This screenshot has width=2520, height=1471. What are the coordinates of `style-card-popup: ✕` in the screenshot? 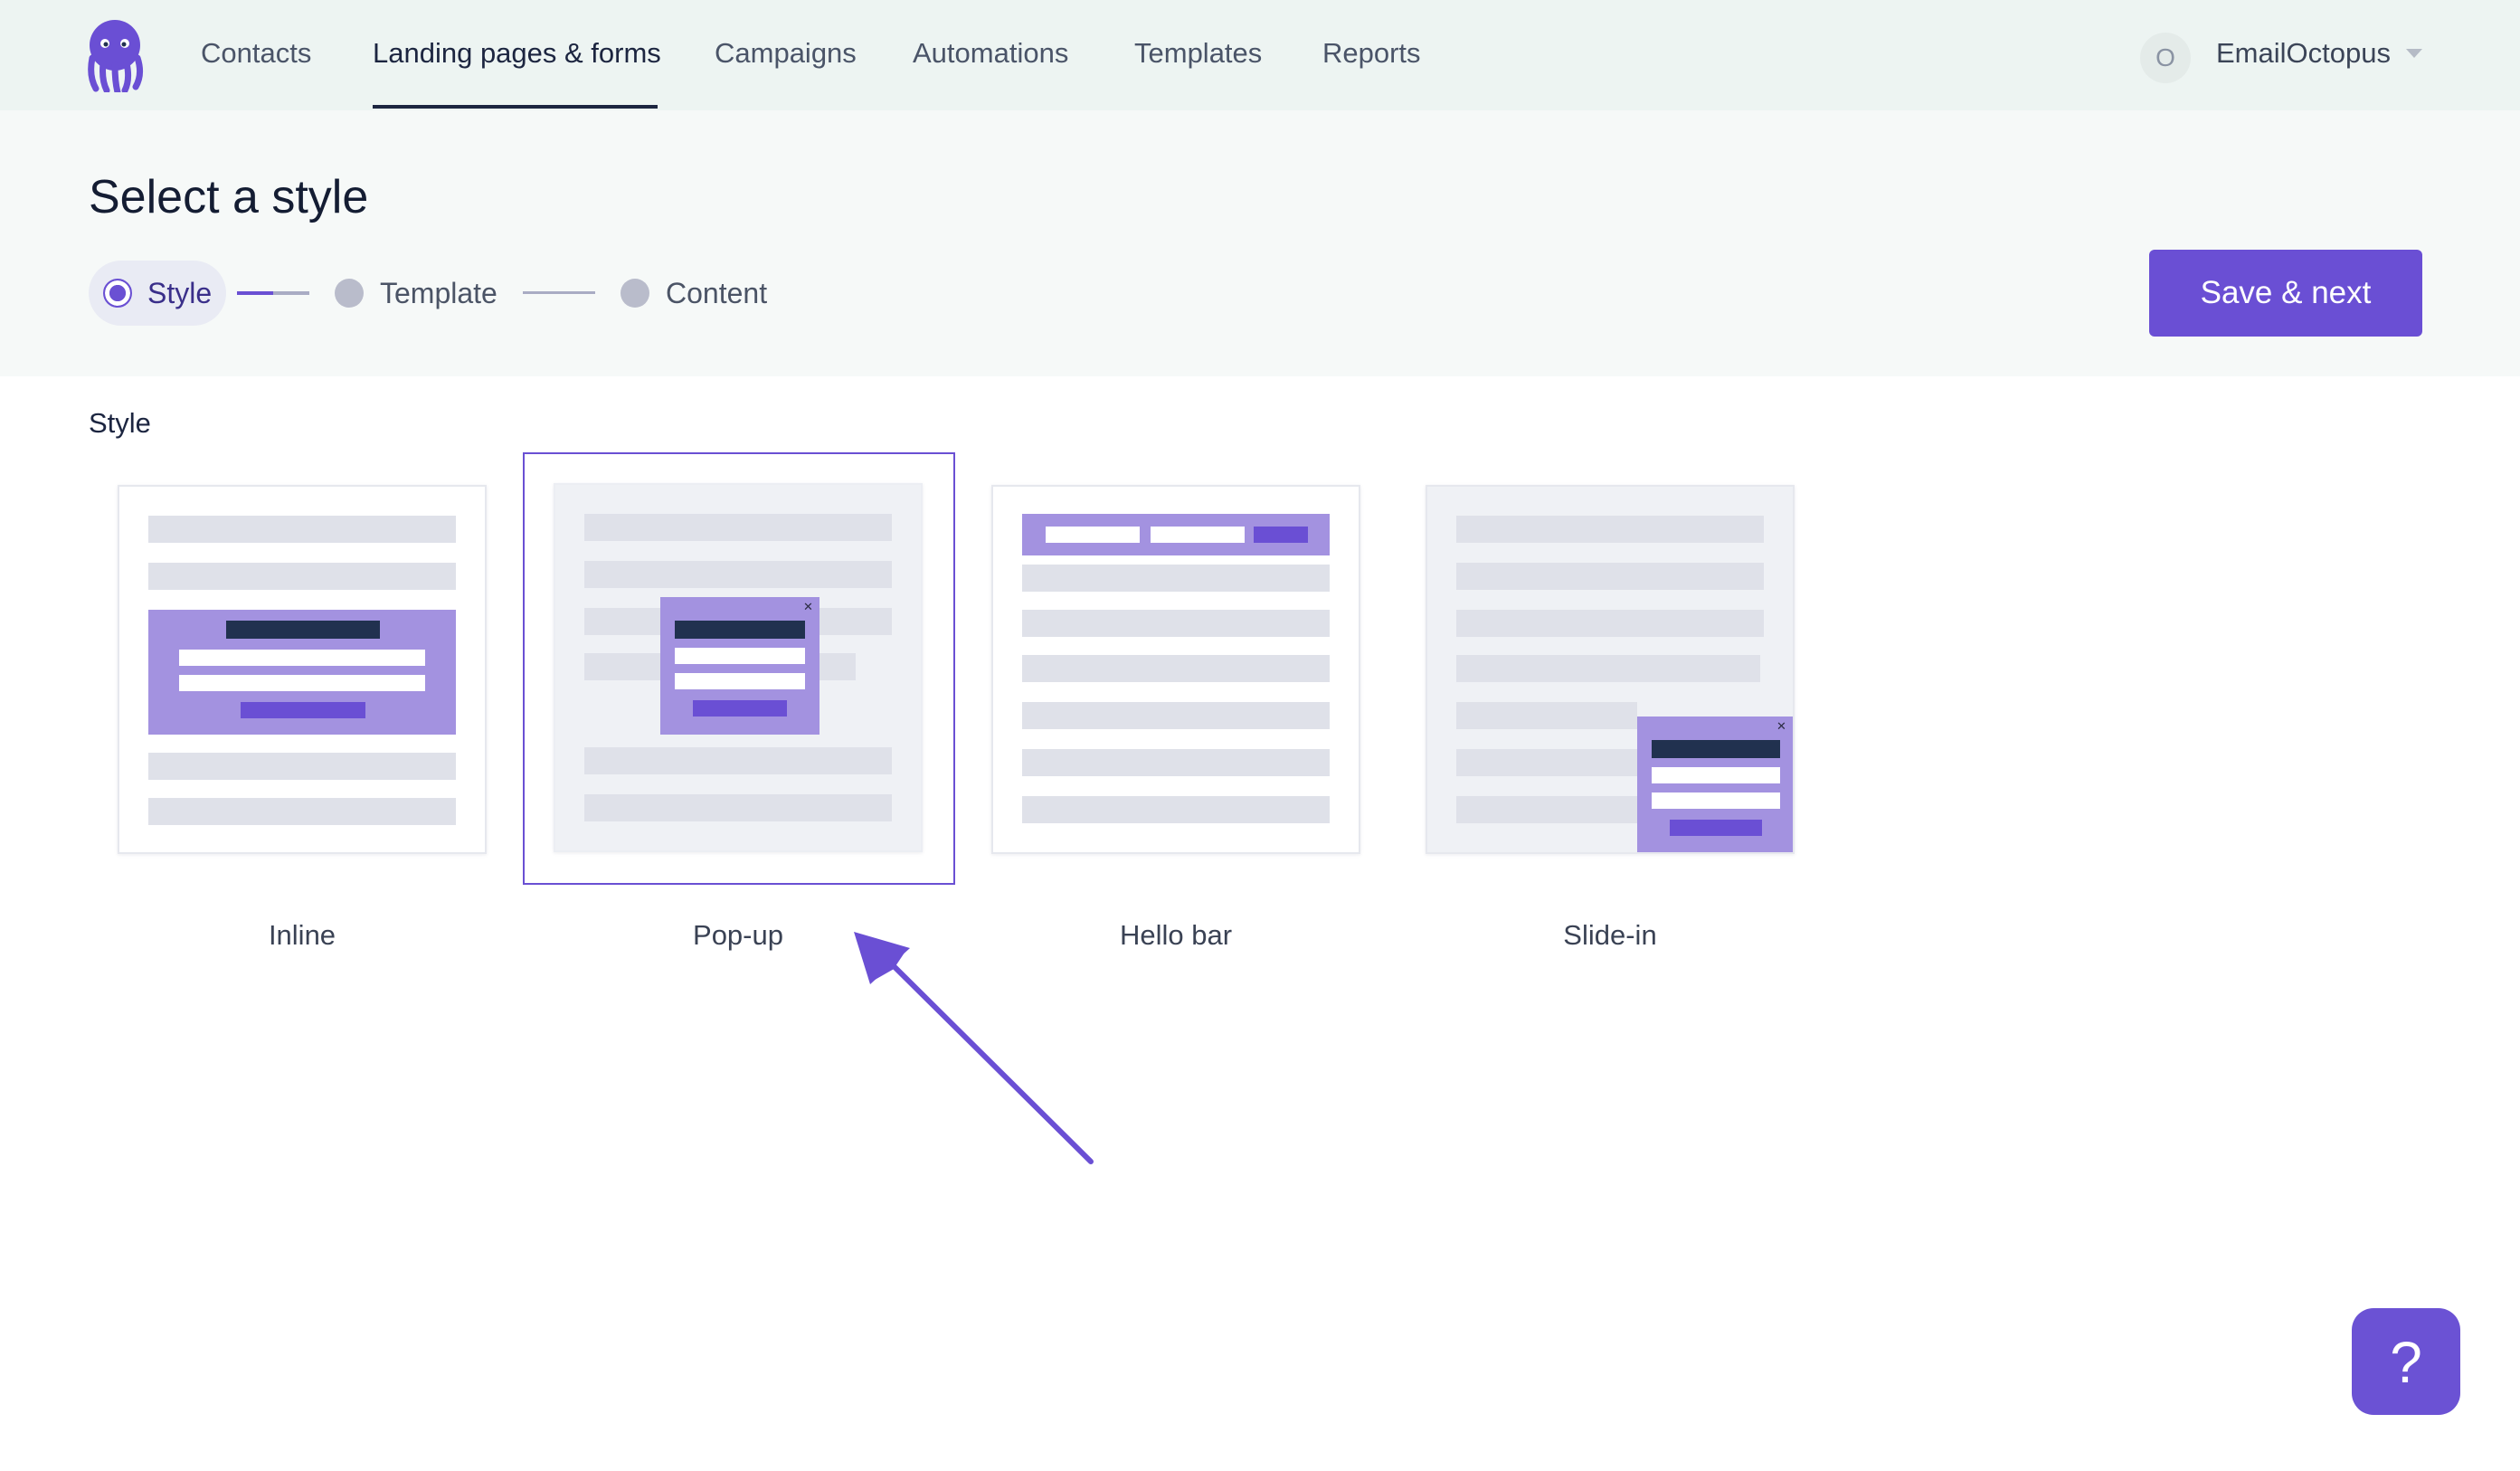 It's located at (738, 667).